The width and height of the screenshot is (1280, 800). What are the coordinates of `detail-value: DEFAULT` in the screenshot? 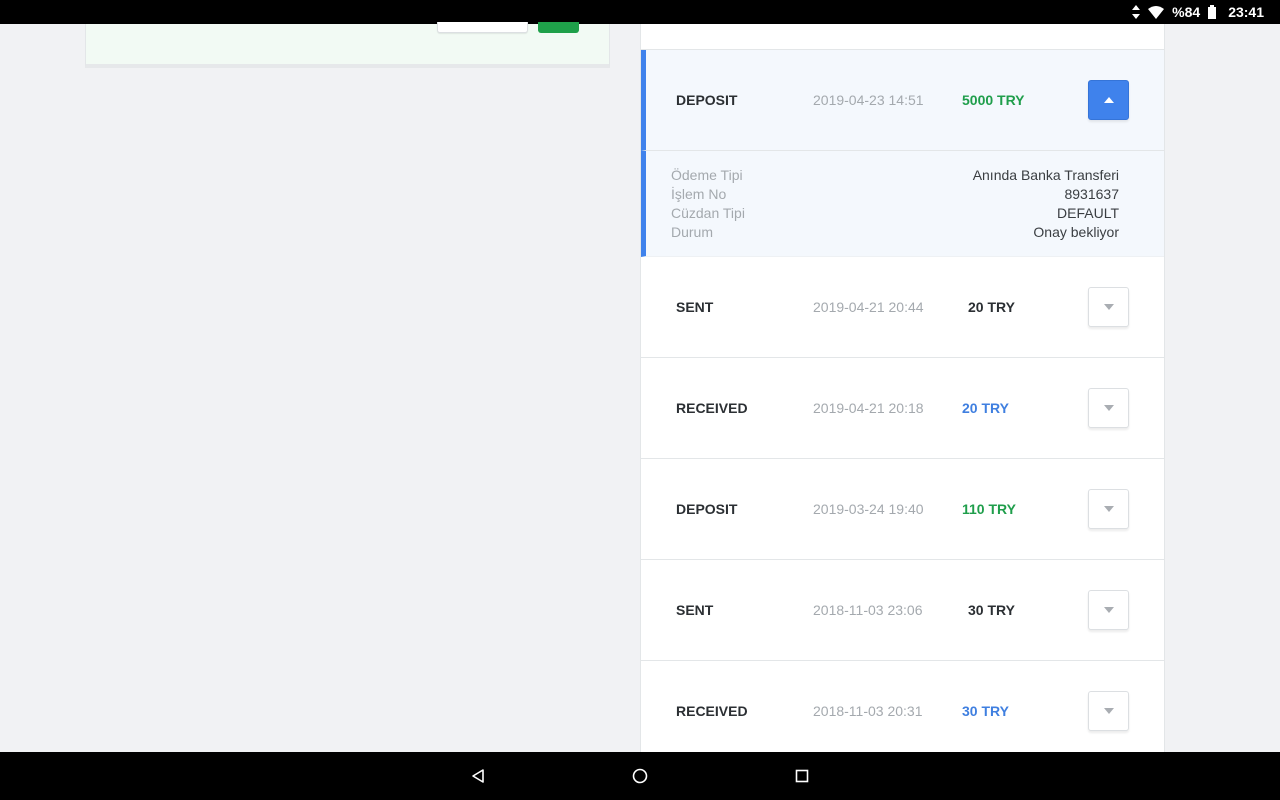 It's located at (1088, 213).